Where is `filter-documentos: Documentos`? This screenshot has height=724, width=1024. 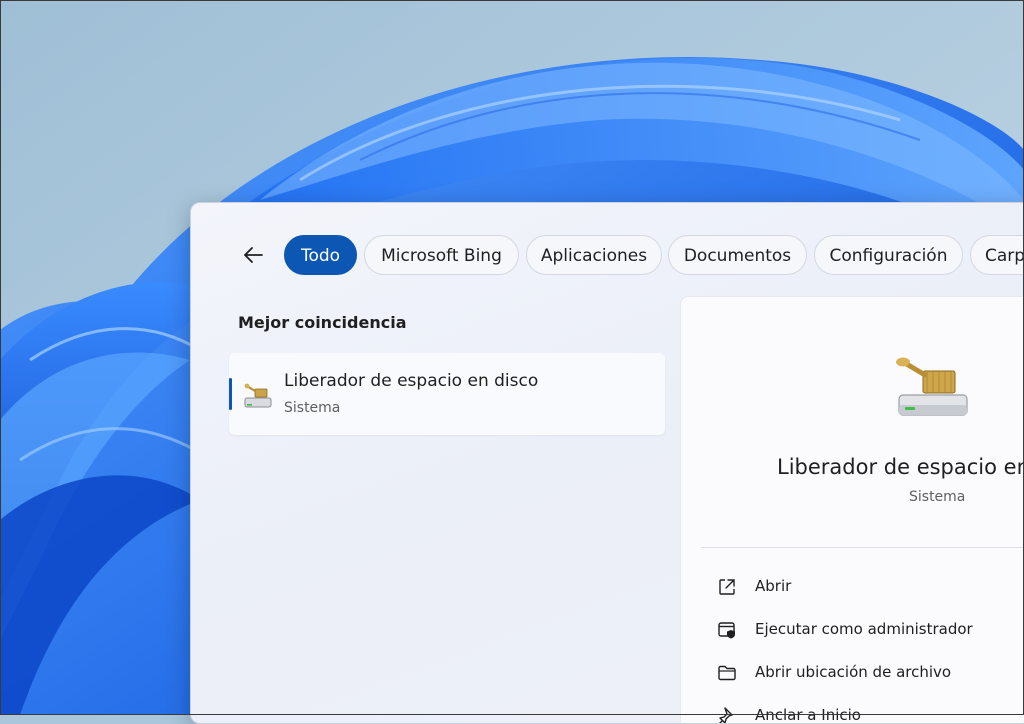
filter-documentos: Documentos is located at coordinates (737, 255).